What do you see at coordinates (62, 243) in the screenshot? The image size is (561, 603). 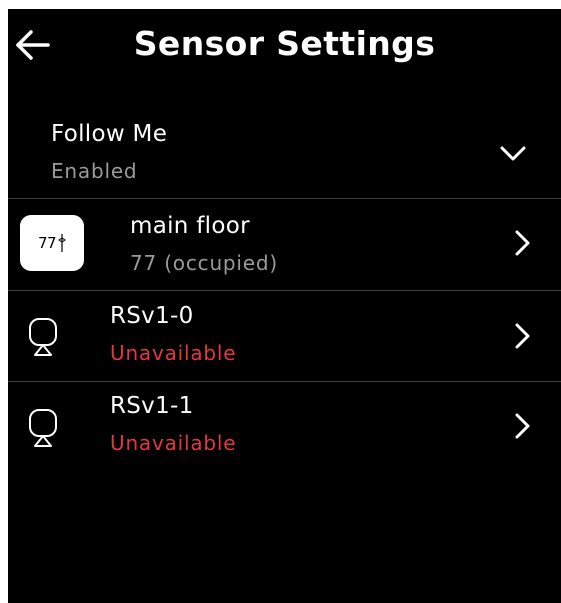 I see `thermometer-icon` at bounding box center [62, 243].